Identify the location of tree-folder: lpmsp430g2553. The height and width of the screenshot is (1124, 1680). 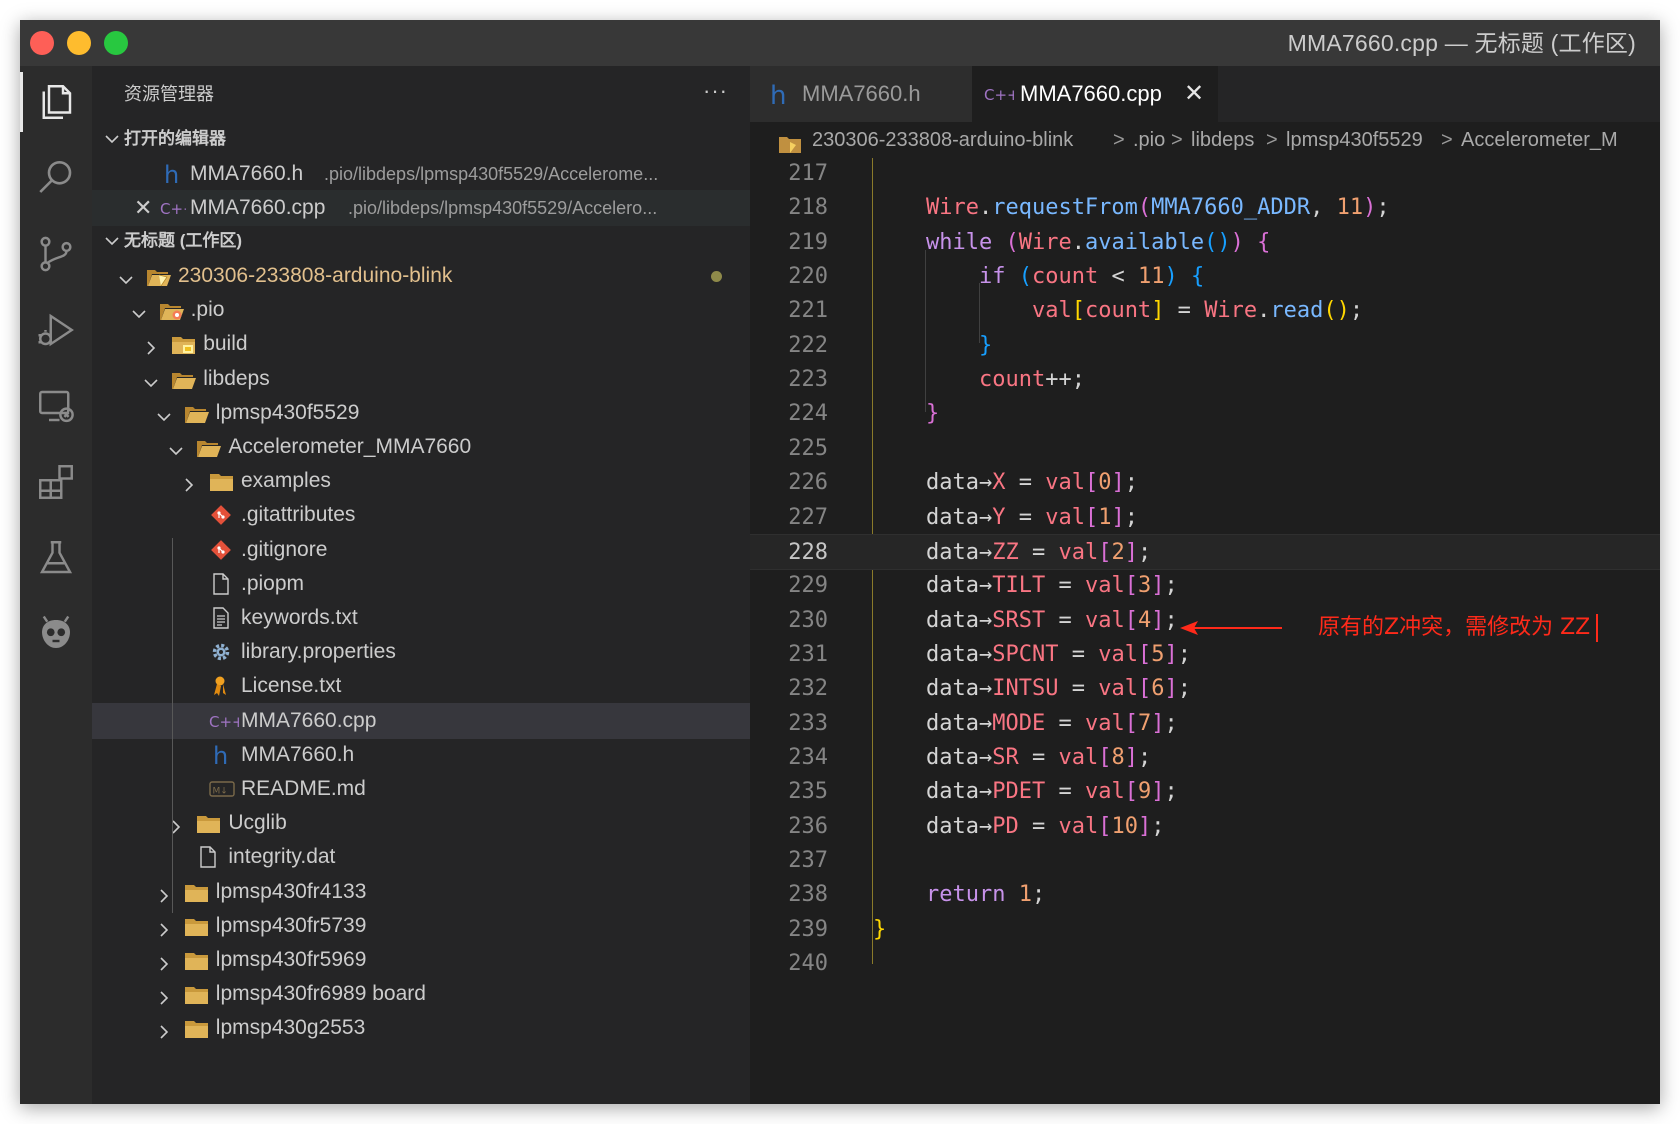
(421, 1028).